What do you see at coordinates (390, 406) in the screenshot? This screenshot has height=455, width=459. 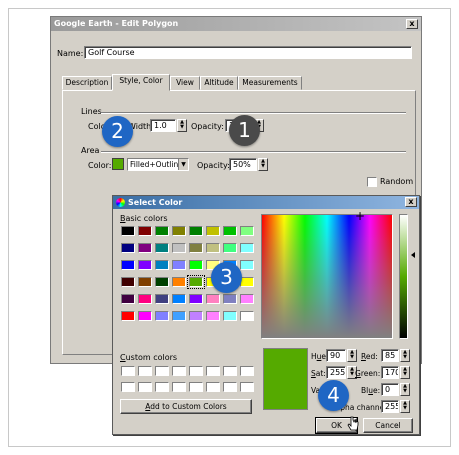 I see `alpha-input: 255` at bounding box center [390, 406].